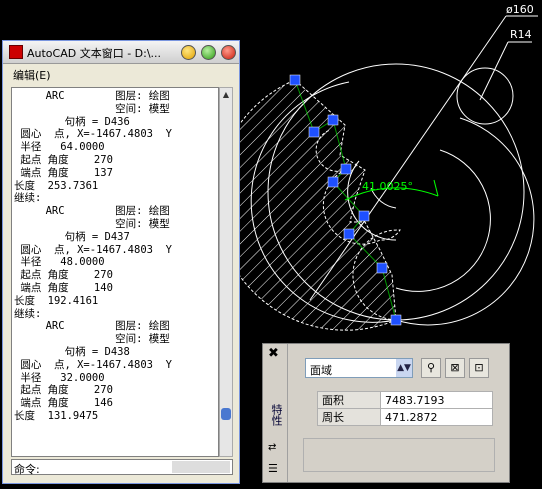 This screenshot has width=542, height=489. I want to click on property-key: 周长, so click(349, 417).